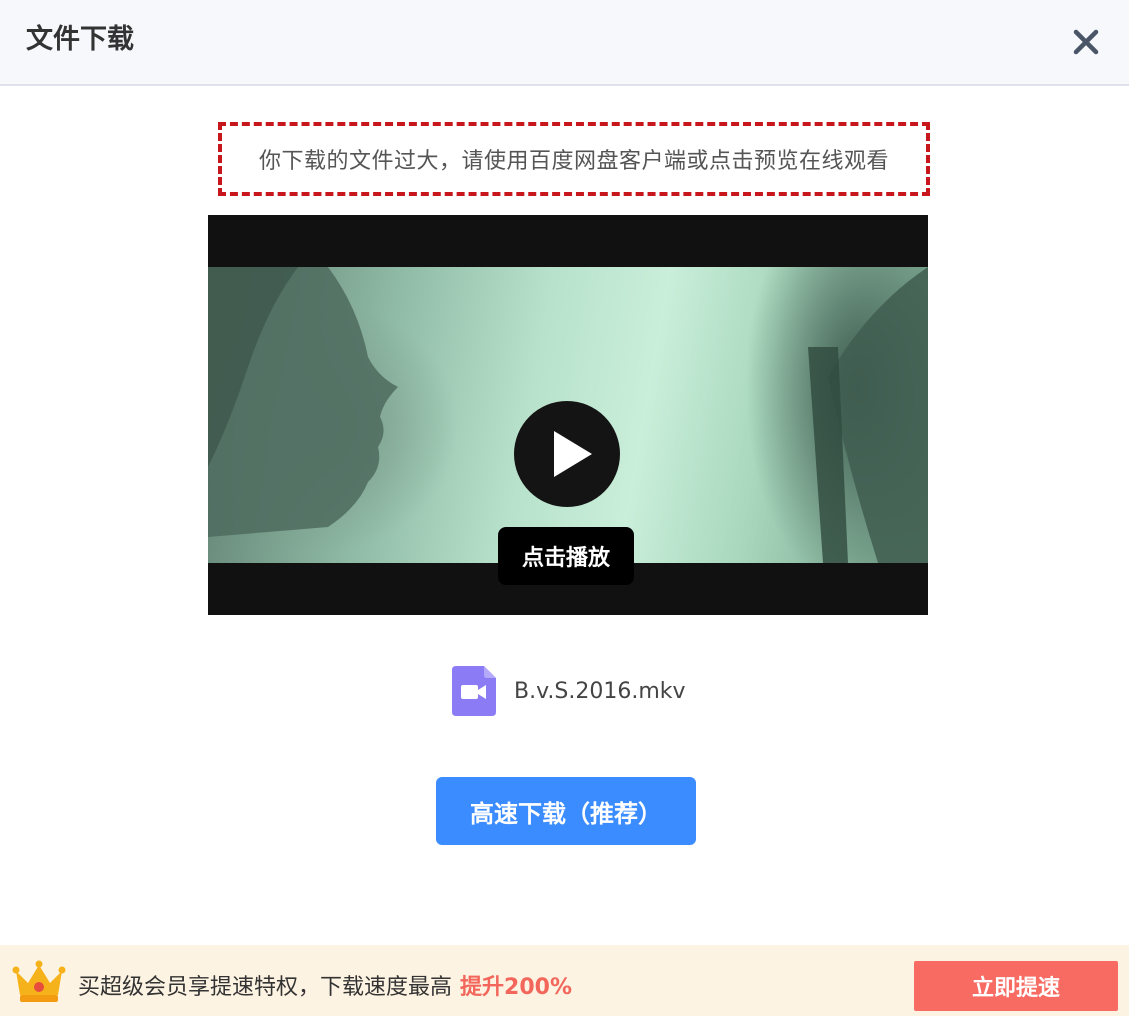  Describe the element at coordinates (265, 987) in the screenshot. I see `promo-text: 买超级会员享提速特权，下载速度最高` at that location.